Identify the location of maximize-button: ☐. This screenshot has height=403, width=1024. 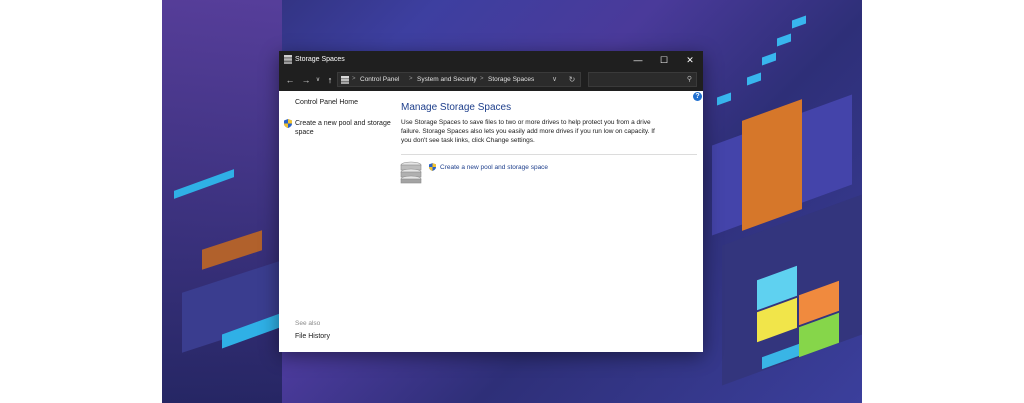
(664, 60).